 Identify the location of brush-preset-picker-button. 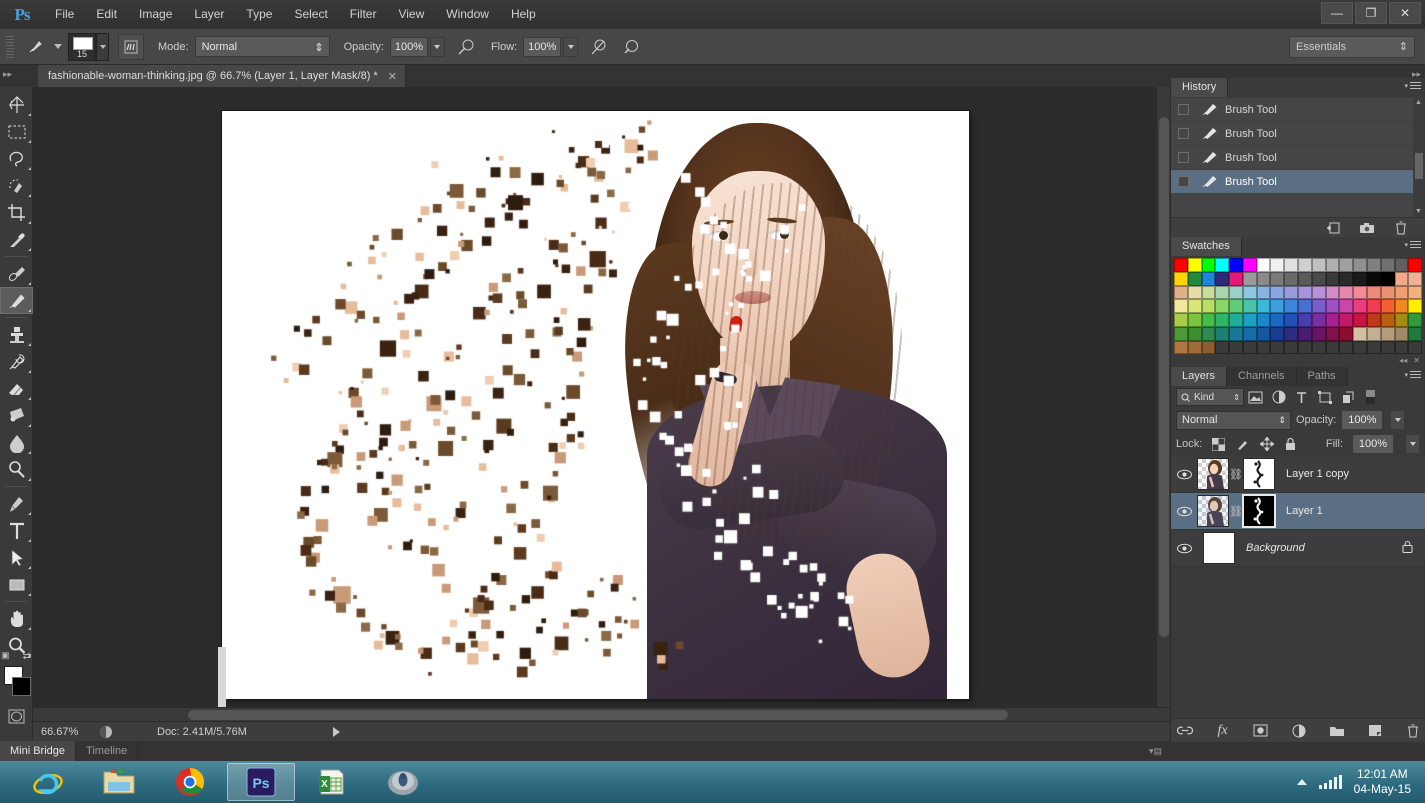
(102, 46).